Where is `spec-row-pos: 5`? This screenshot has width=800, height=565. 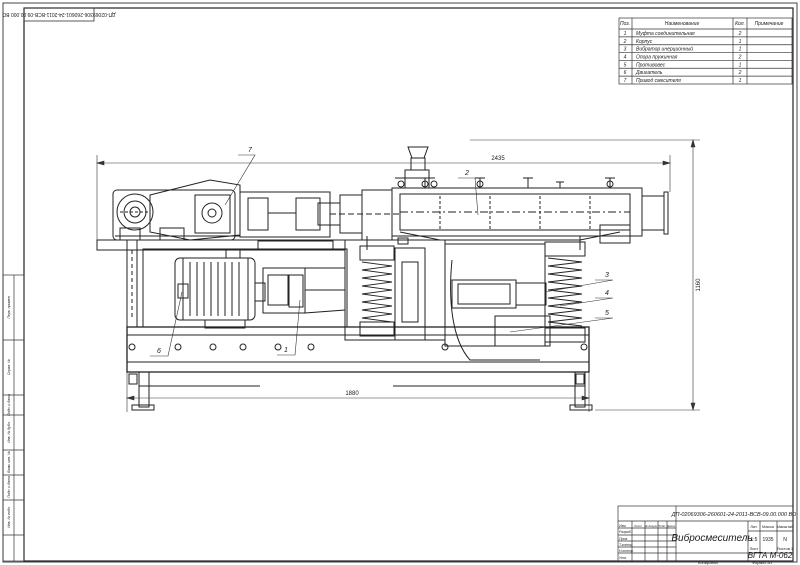 spec-row-pos: 5 is located at coordinates (625, 65).